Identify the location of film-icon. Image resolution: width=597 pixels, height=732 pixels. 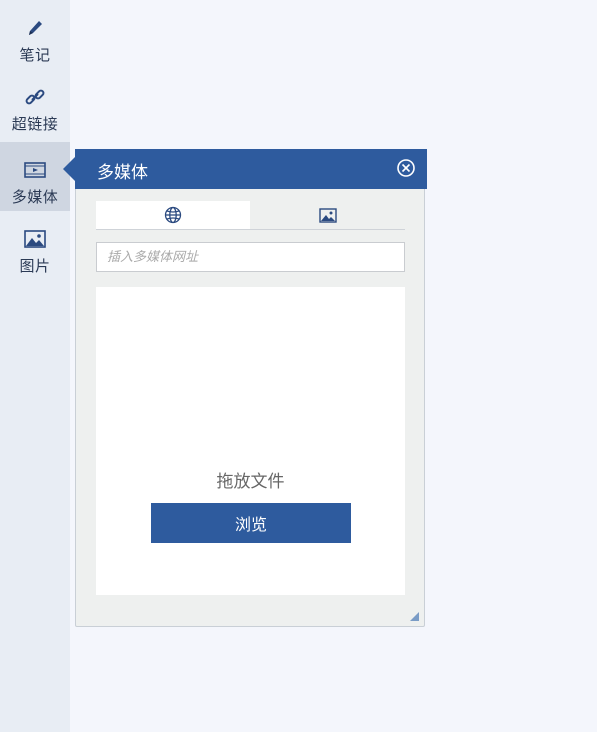
(35, 170).